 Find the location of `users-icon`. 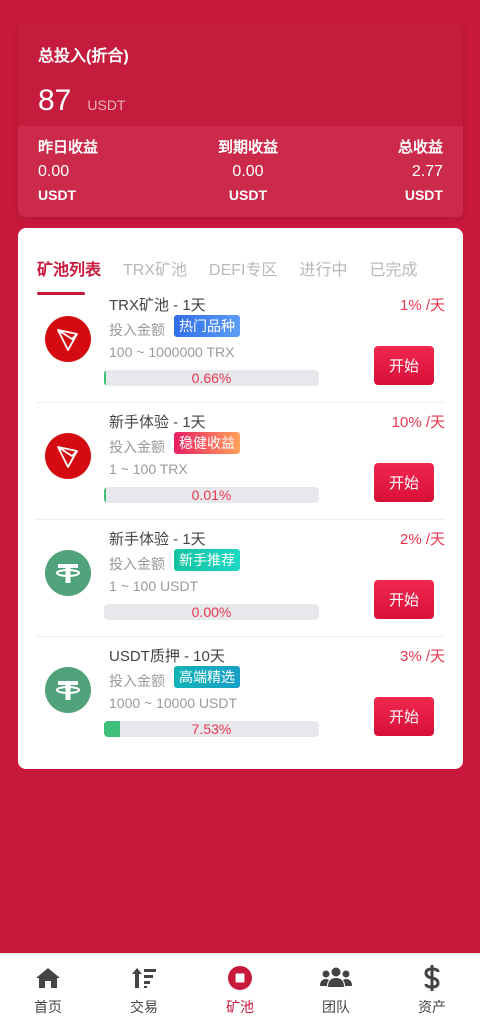

users-icon is located at coordinates (336, 978).